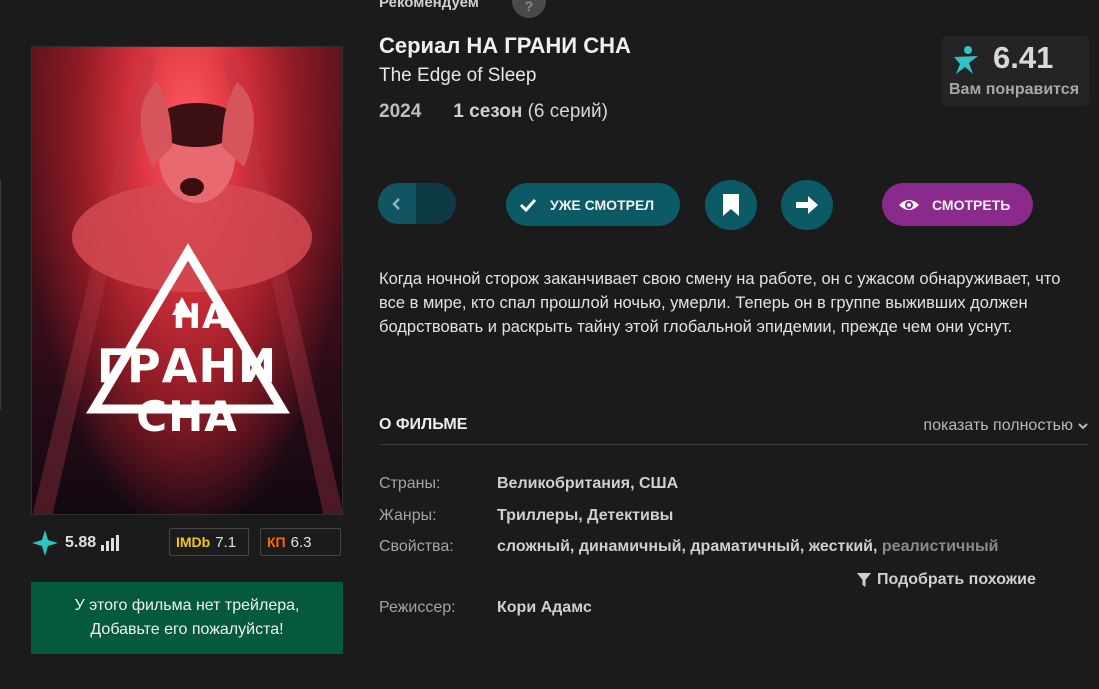 The image size is (1099, 689). I want to click on property-link: реалистичный, so click(940, 546).